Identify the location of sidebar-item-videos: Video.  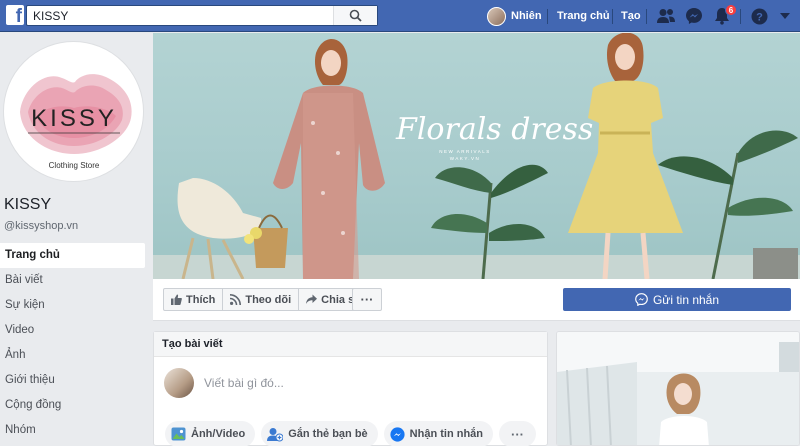
(72, 330).